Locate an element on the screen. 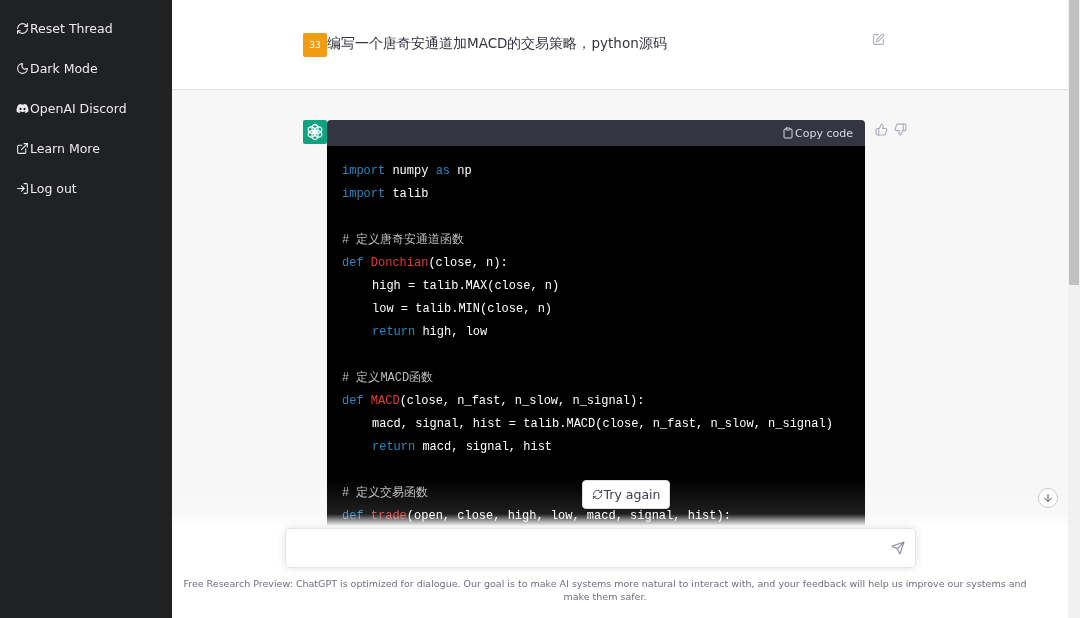 Image resolution: width=1080 pixels, height=618 pixels. code-line: low = talib.MIN(close, n) is located at coordinates (462, 309).